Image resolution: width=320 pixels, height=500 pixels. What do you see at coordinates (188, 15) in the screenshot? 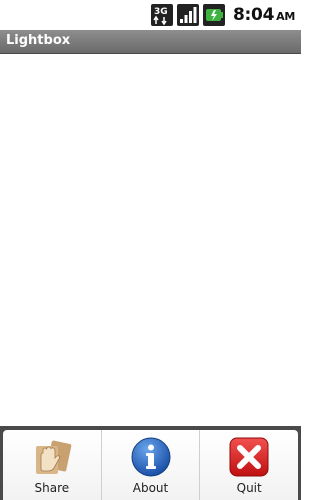
I see `signal-strength-icon` at bounding box center [188, 15].